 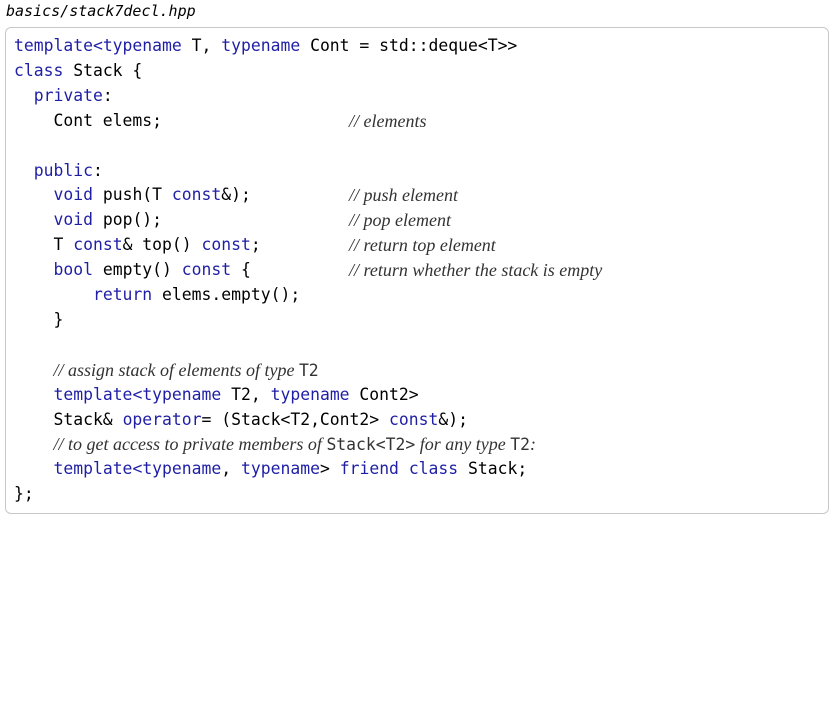 What do you see at coordinates (476, 270) in the screenshot?
I see `code-comment: // return whether the stack is empty` at bounding box center [476, 270].